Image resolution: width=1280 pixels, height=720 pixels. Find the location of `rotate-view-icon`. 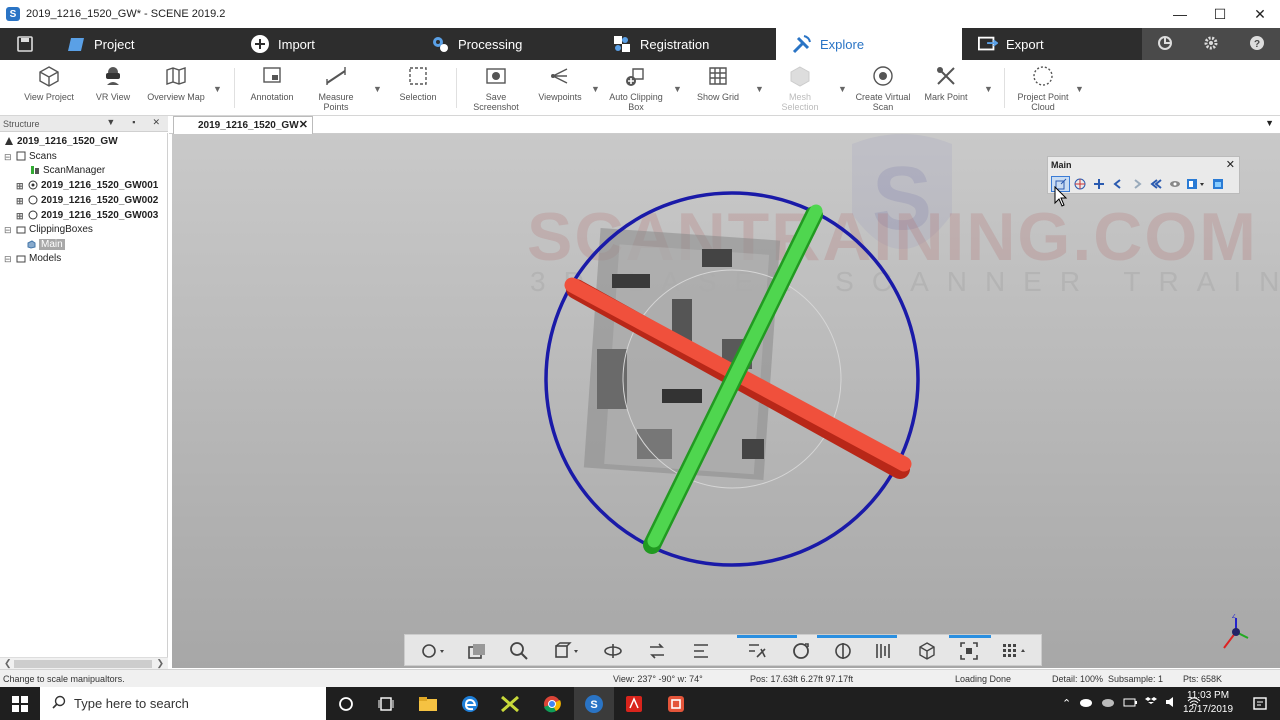

rotate-view-icon is located at coordinates (613, 651).